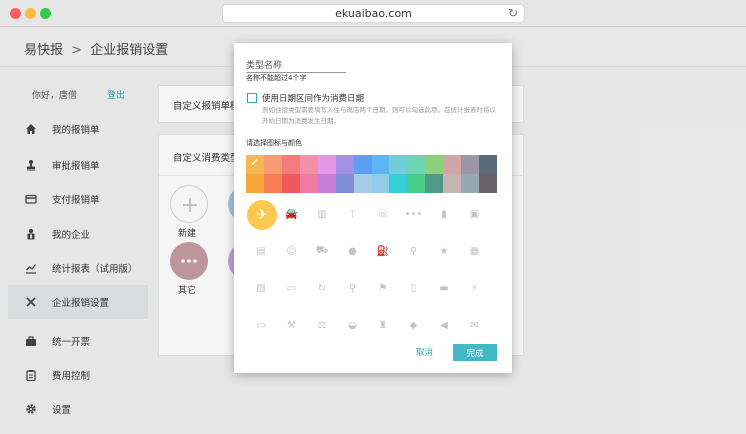 The width and height of the screenshot is (746, 434). Describe the element at coordinates (261, 251) in the screenshot. I see `book-icon: ▤` at that location.